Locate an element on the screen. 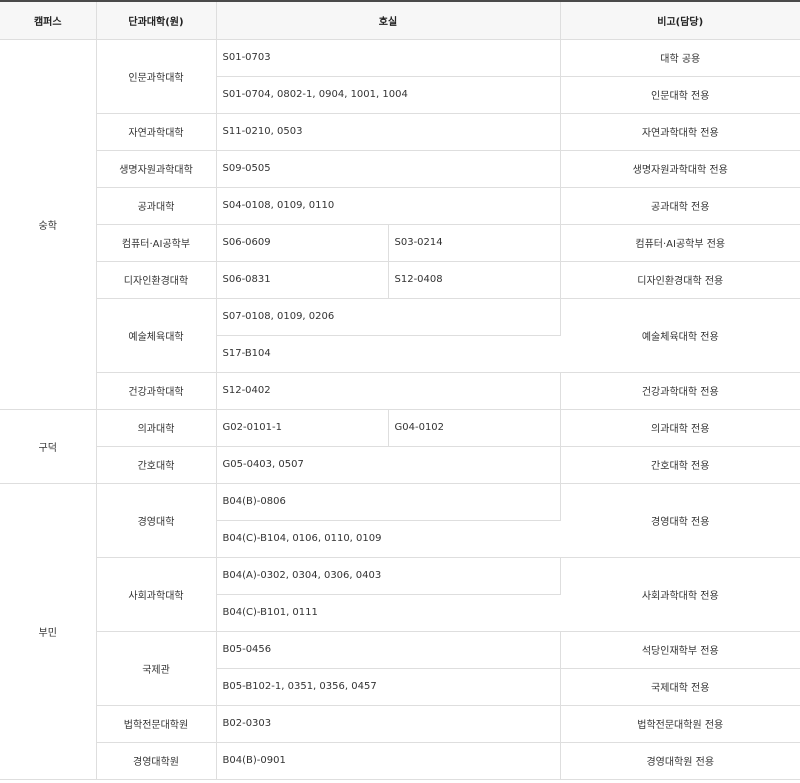 Image resolution: width=800 pixels, height=783 pixels. table-header-row: 캠퍼스 단과대학(원) 호실 비고(담당) is located at coordinates (400, 20).